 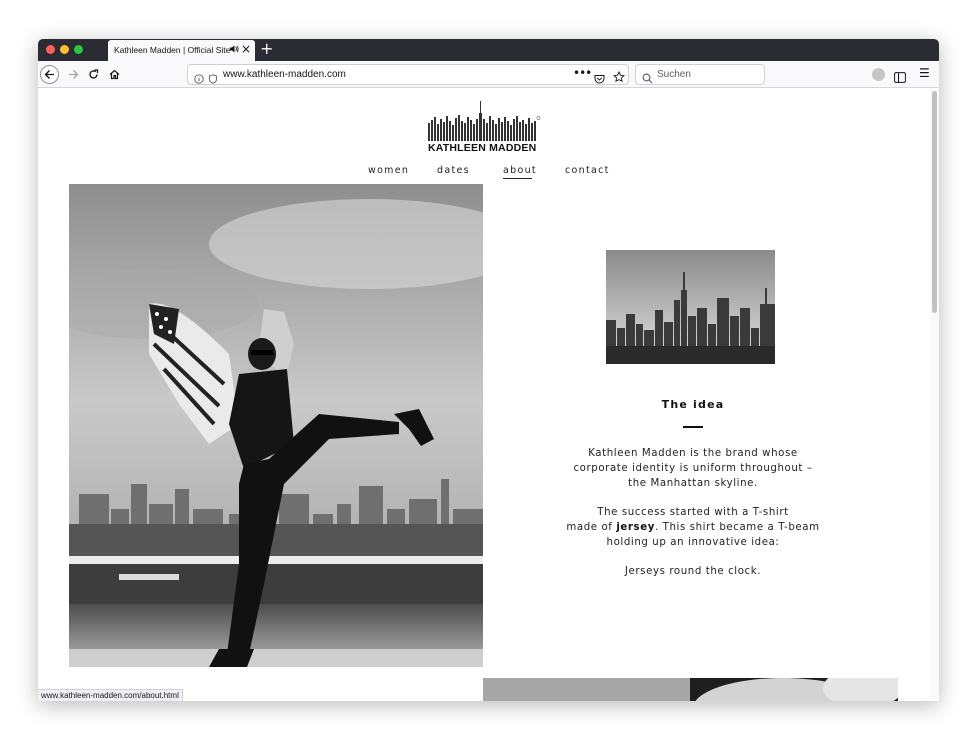 What do you see at coordinates (234, 50) in the screenshot?
I see `speaker-icon` at bounding box center [234, 50].